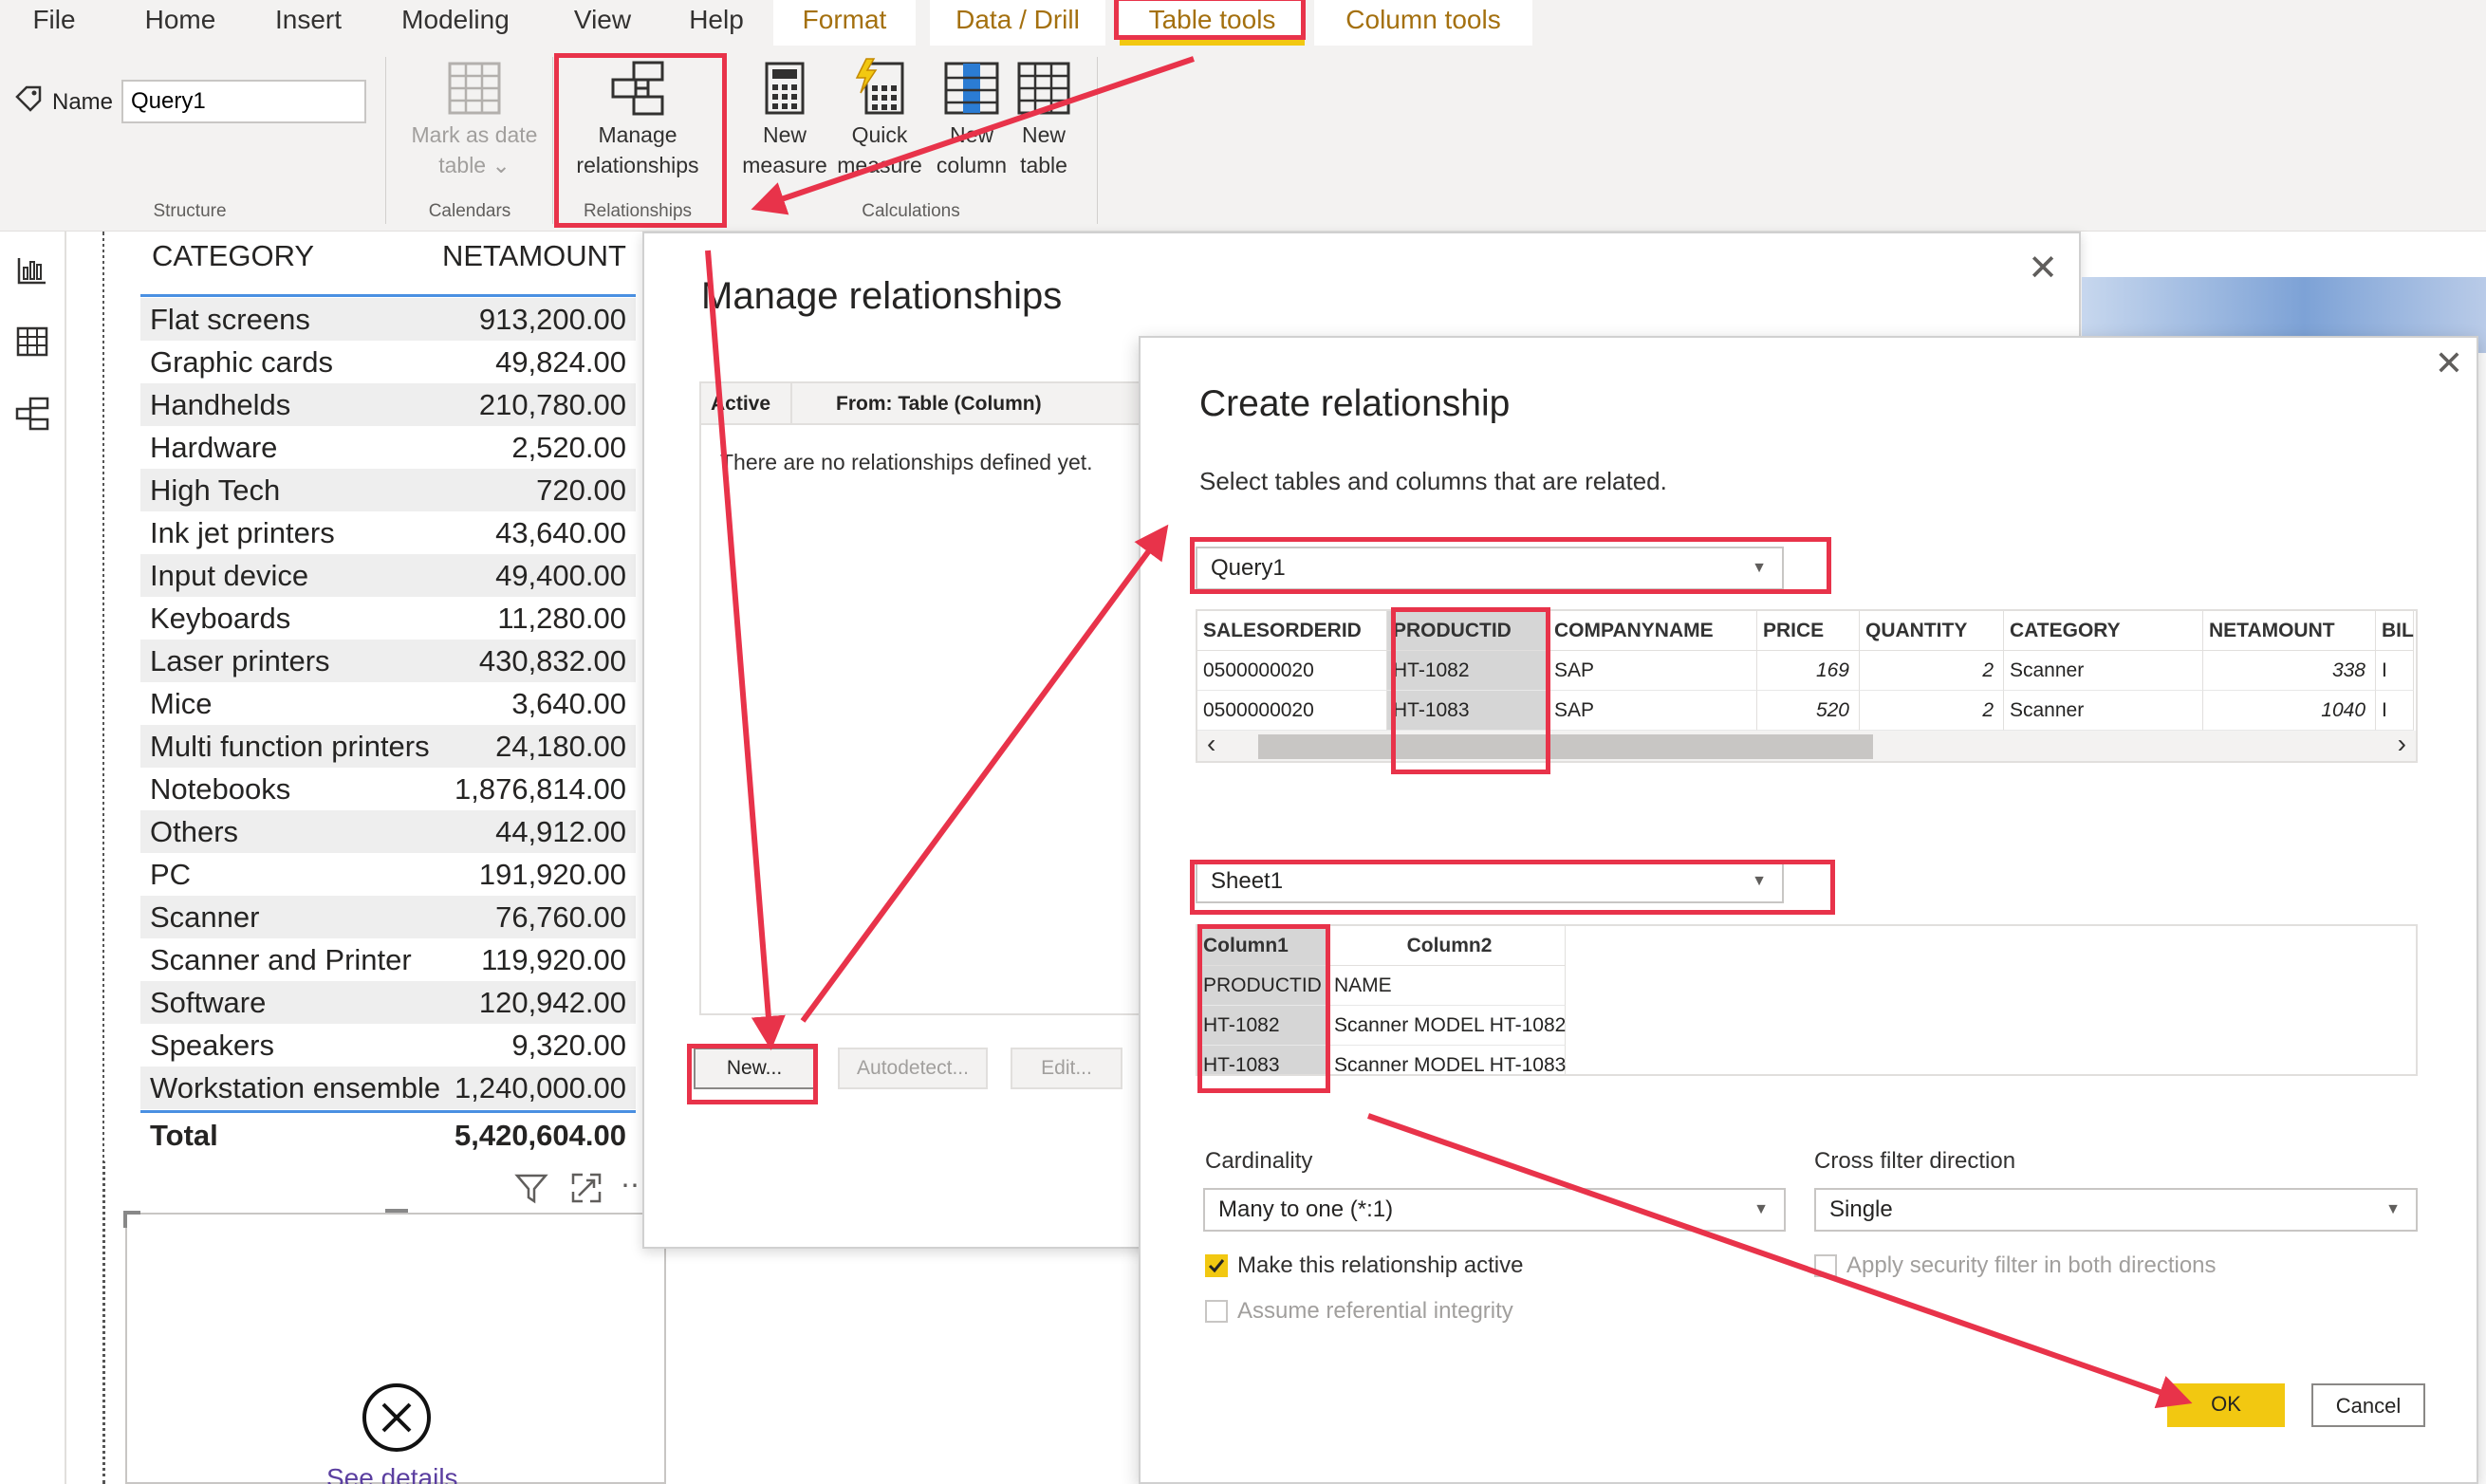 Image resolution: width=2486 pixels, height=1484 pixels. I want to click on category-cell: Ink jet printers, so click(242, 532).